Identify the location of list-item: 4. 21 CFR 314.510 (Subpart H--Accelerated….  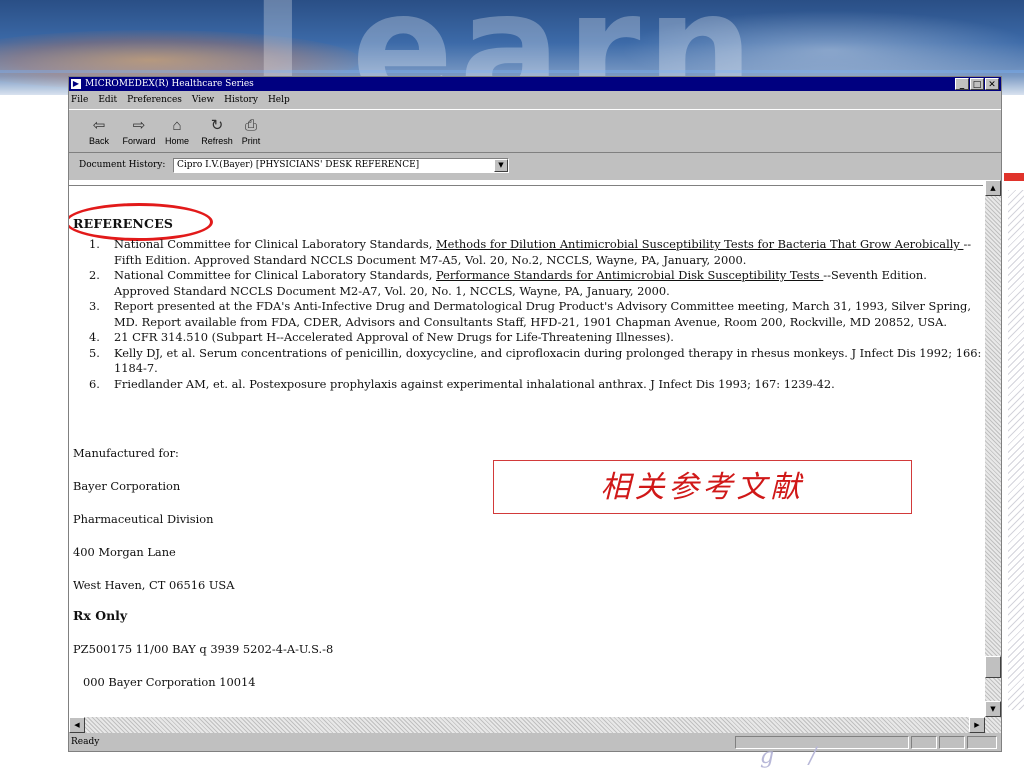
(526, 338).